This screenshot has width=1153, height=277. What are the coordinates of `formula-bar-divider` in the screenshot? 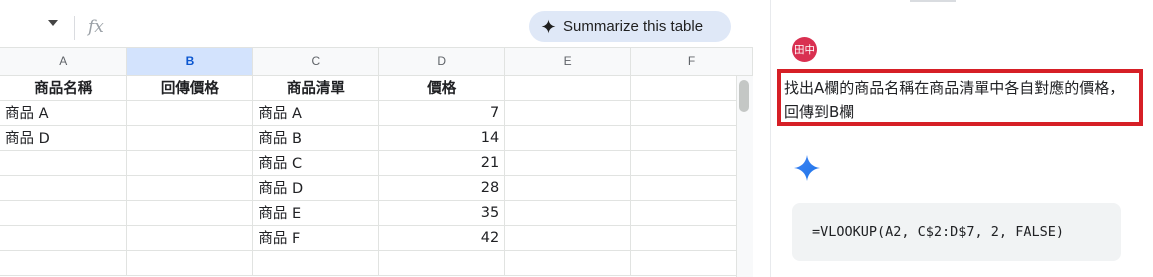 It's located at (74, 28).